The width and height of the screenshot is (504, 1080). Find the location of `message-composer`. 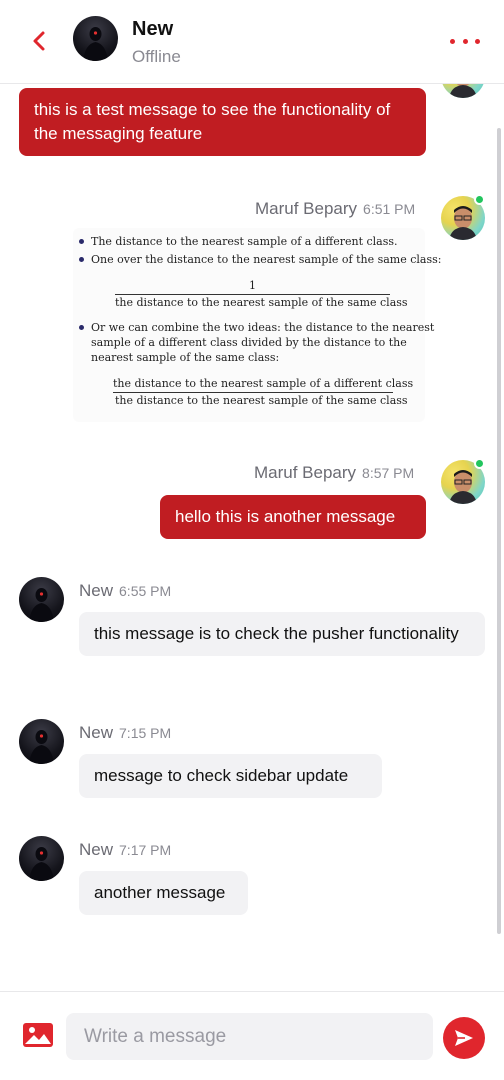

message-composer is located at coordinates (252, 1035).